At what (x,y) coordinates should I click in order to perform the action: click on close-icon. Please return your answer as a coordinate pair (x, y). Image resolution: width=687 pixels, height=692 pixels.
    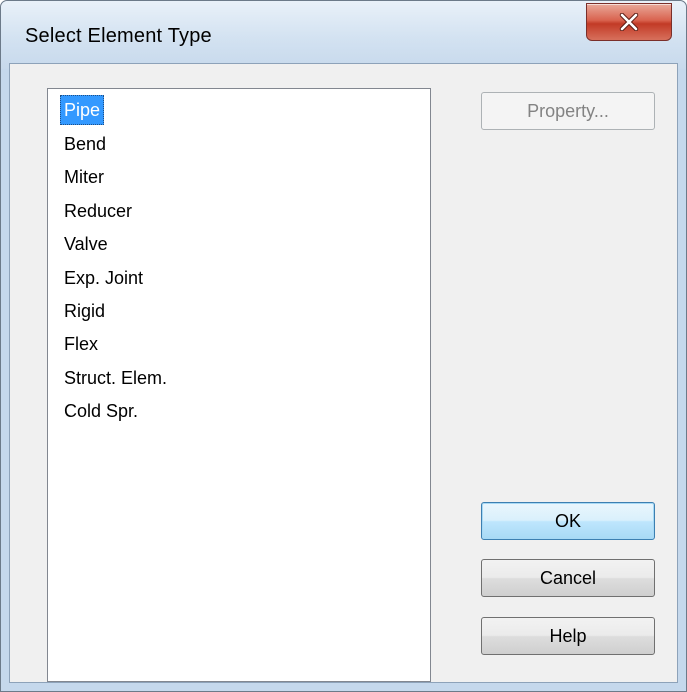
    Looking at the image, I should click on (629, 22).